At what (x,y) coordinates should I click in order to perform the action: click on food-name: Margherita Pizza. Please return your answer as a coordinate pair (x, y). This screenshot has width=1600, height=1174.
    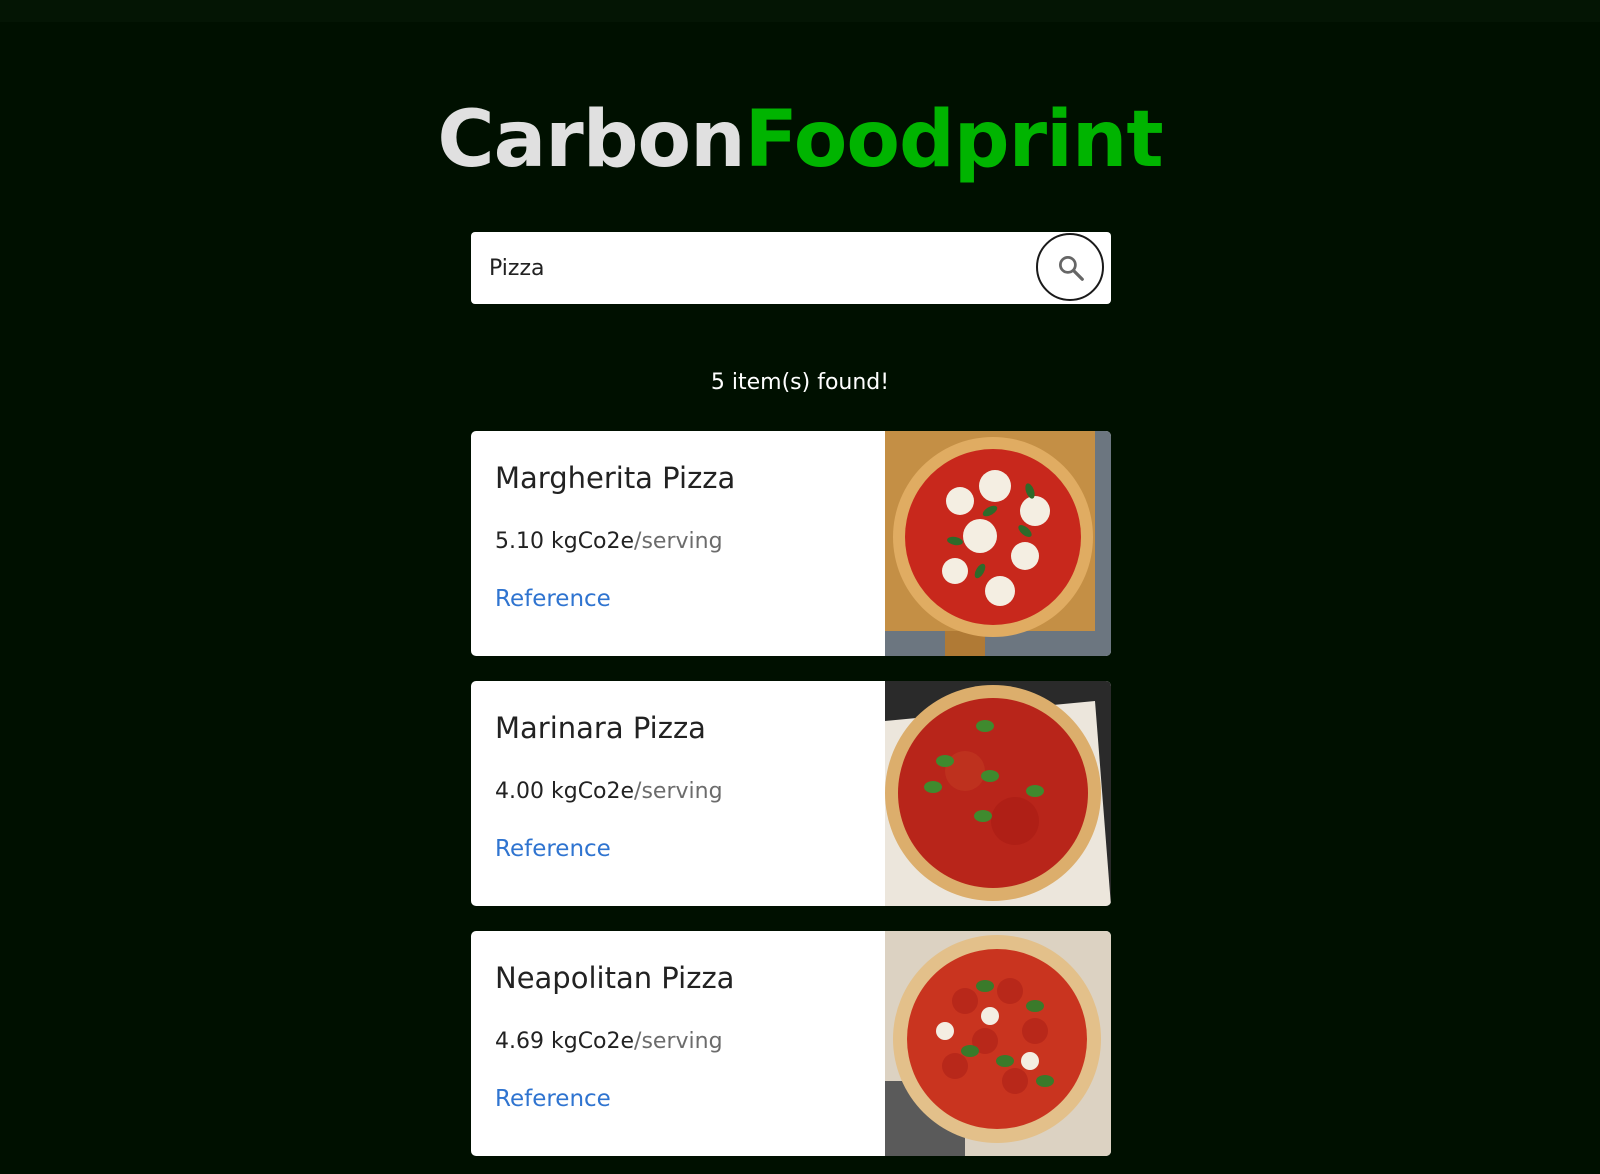
    Looking at the image, I should click on (615, 478).